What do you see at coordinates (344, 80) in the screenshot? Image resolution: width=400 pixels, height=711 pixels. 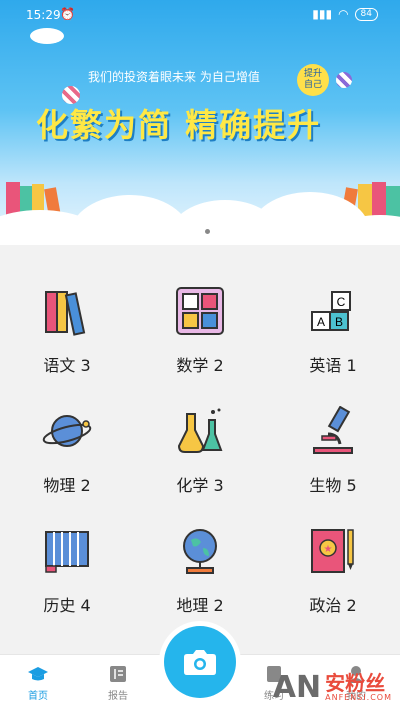 I see `ball-decoration` at bounding box center [344, 80].